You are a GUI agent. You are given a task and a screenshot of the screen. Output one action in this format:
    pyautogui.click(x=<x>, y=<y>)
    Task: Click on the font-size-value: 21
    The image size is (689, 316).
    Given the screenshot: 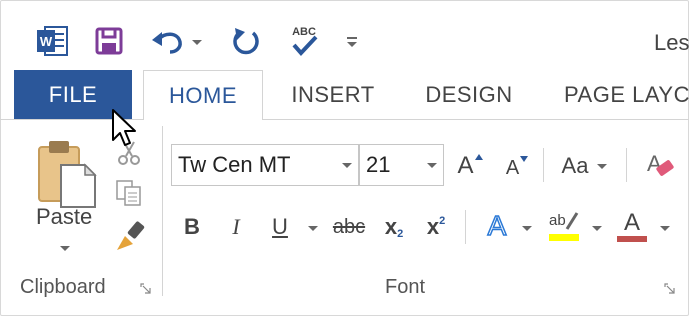 What is the action you would take?
    pyautogui.click(x=378, y=164)
    